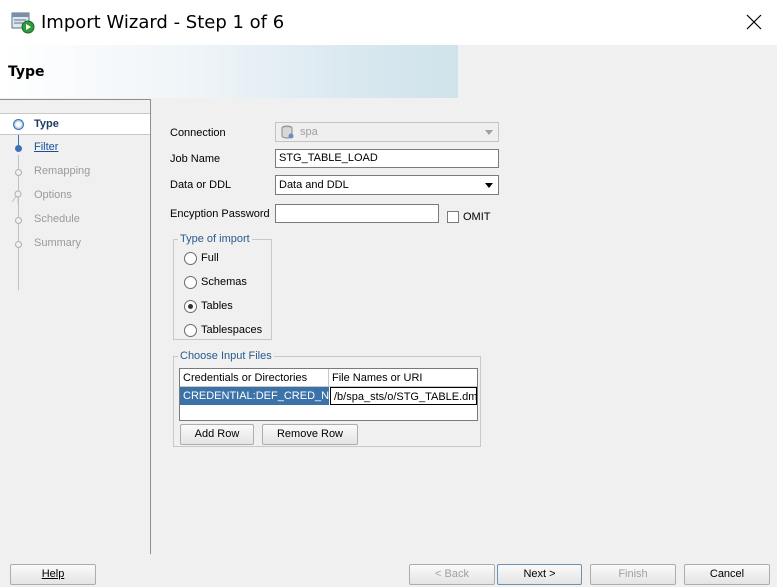 This screenshot has width=777, height=587. I want to click on step-schedule: Schedule, so click(75, 220).